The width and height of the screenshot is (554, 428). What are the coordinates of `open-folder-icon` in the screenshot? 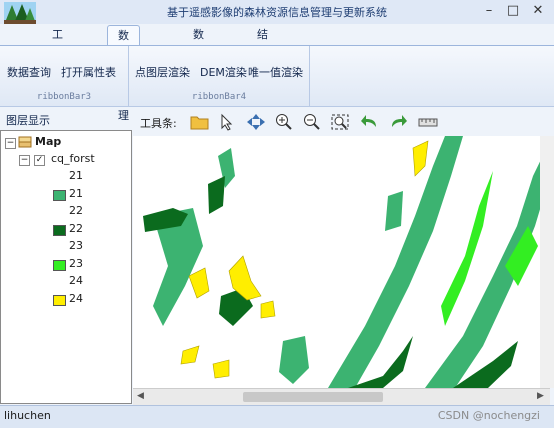 It's located at (200, 122).